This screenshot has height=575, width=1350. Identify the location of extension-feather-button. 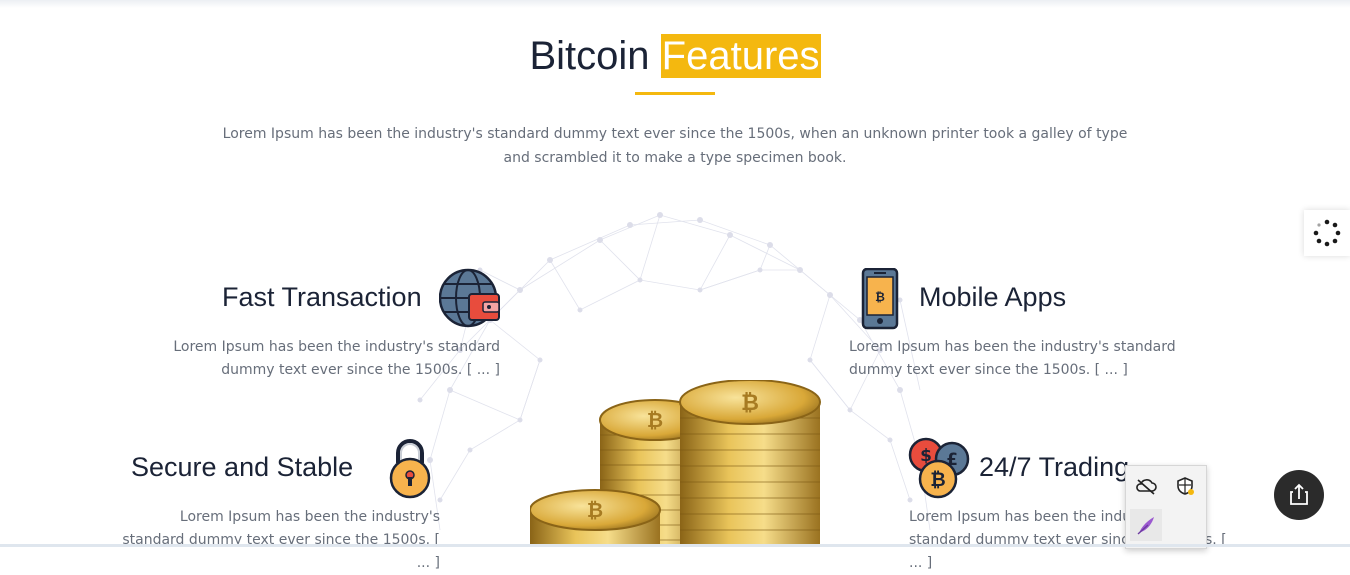
(1146, 525).